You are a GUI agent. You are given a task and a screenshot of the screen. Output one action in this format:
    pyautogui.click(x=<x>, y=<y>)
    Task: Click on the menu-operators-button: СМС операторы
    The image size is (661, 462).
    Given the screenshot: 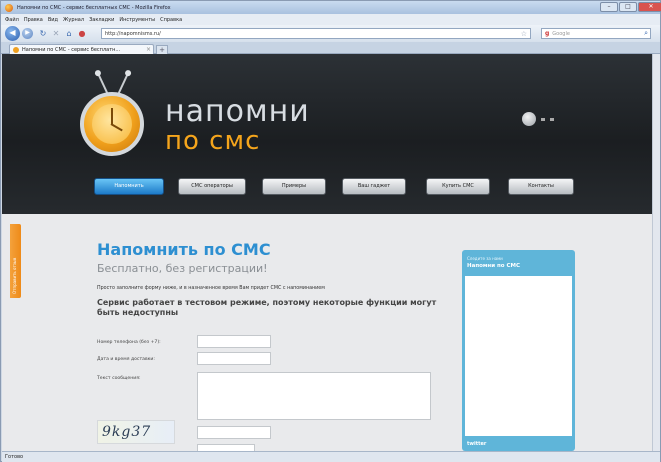 What is the action you would take?
    pyautogui.click(x=212, y=186)
    